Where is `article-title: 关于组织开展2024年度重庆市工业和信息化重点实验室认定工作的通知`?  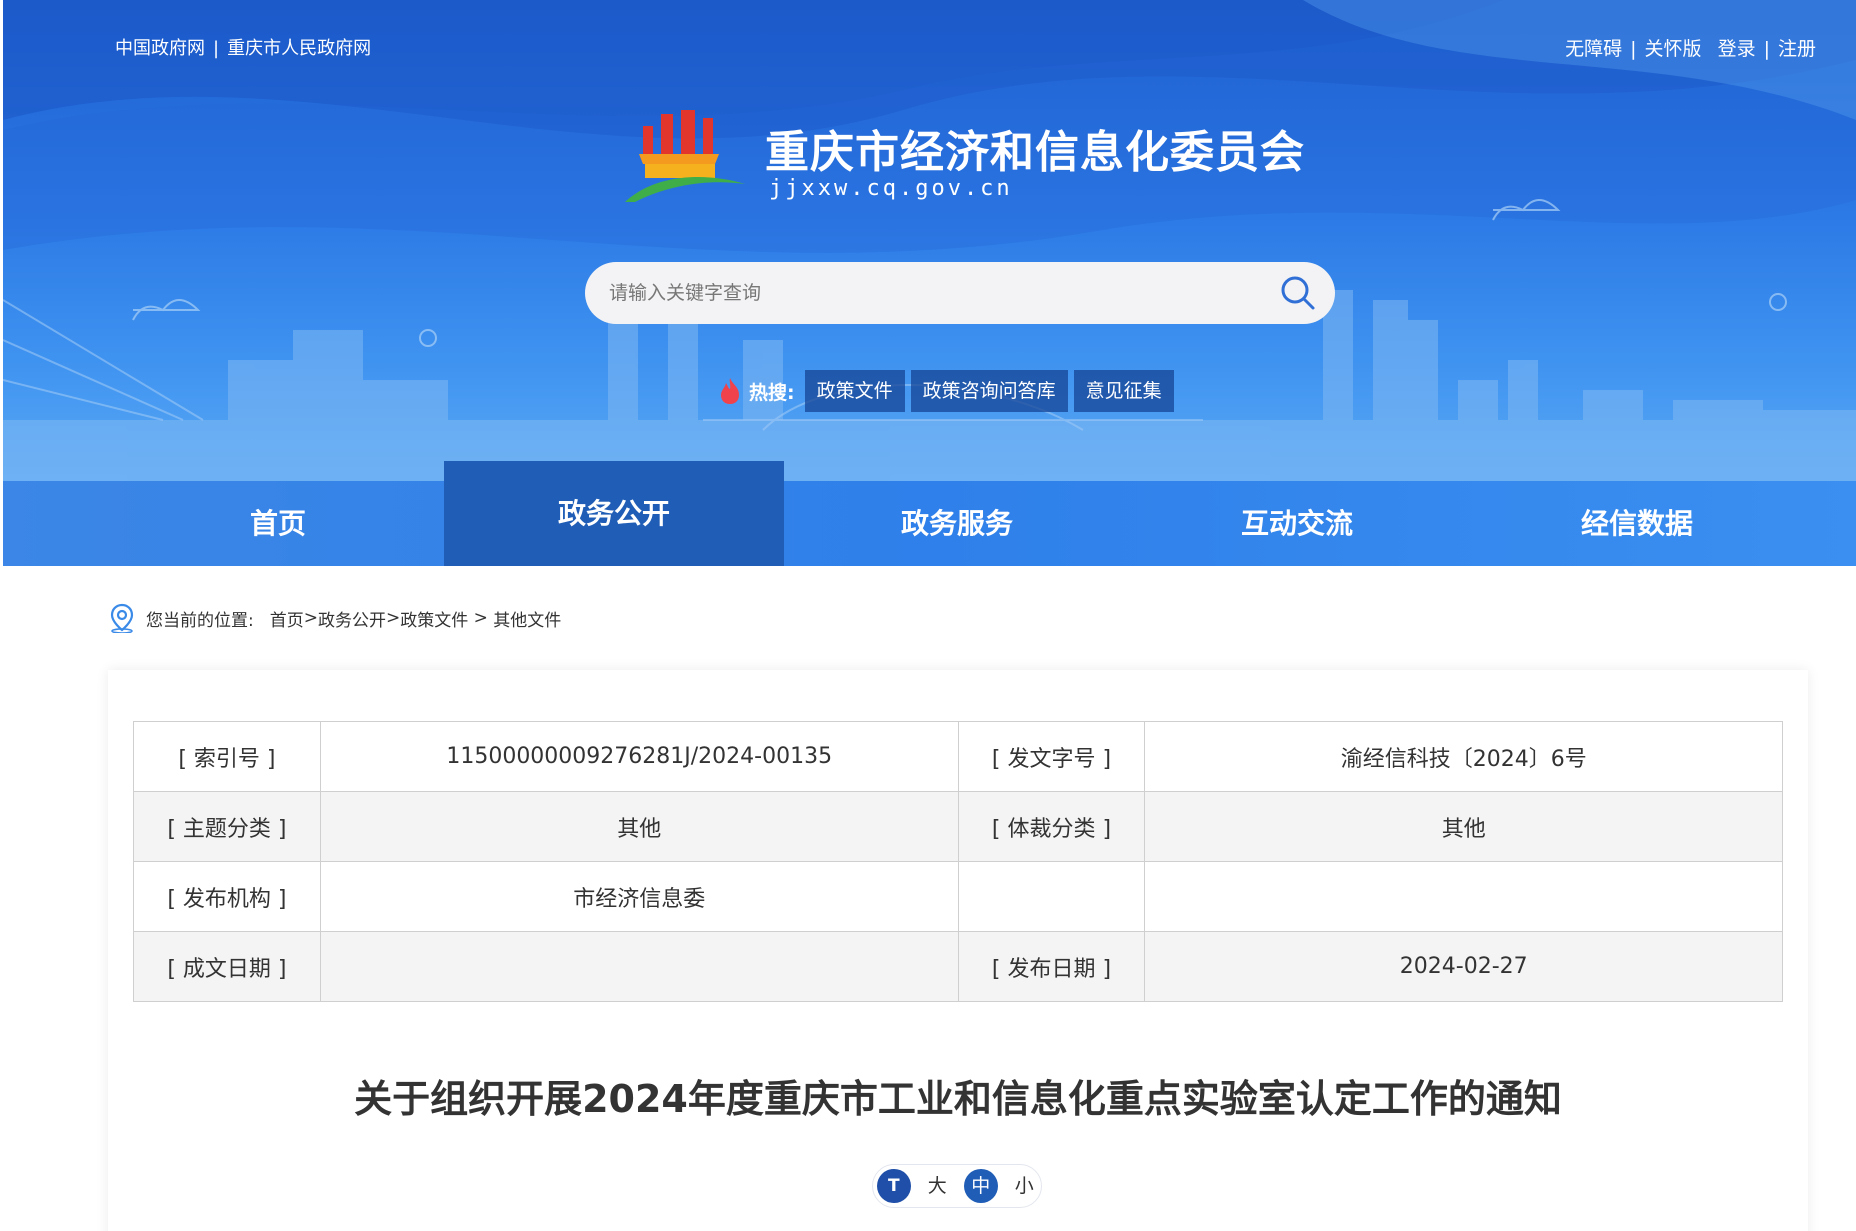
article-title: 关于组织开展2024年度重庆市工业和信息化重点实验室认定工作的通知 is located at coordinates (958, 1099).